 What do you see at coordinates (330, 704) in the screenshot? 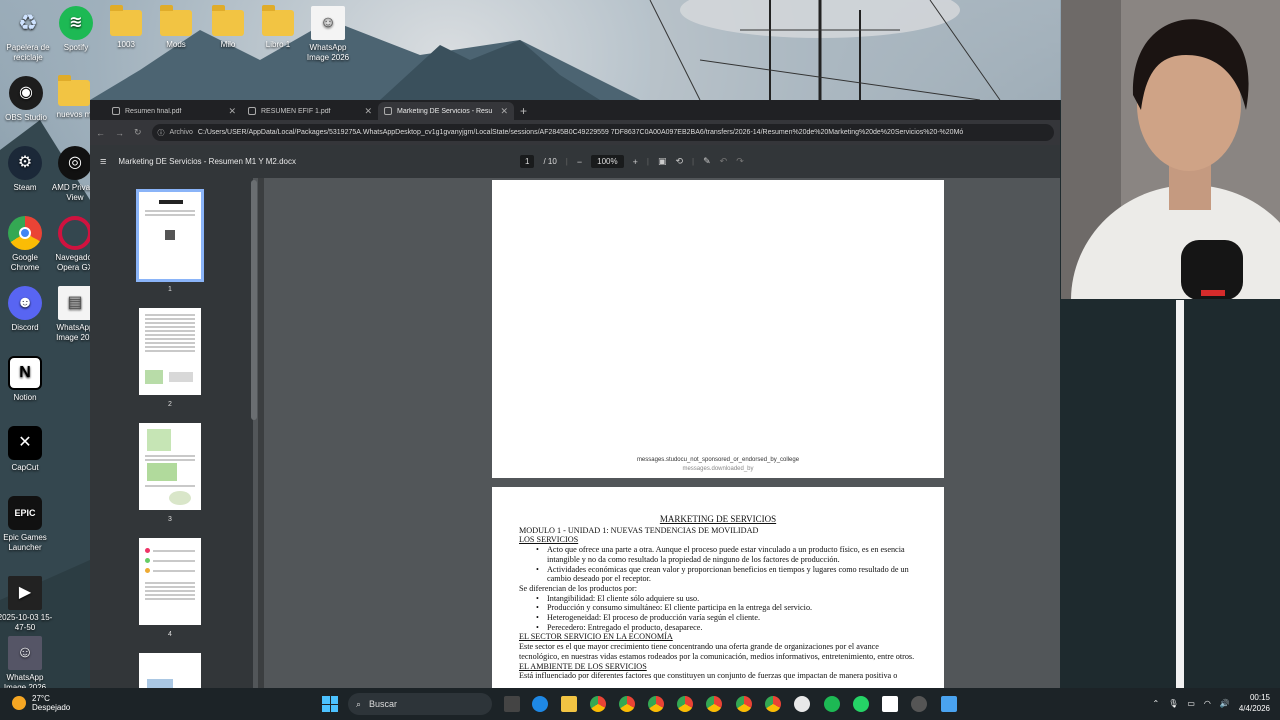
I see `windows-start-icon` at bounding box center [330, 704].